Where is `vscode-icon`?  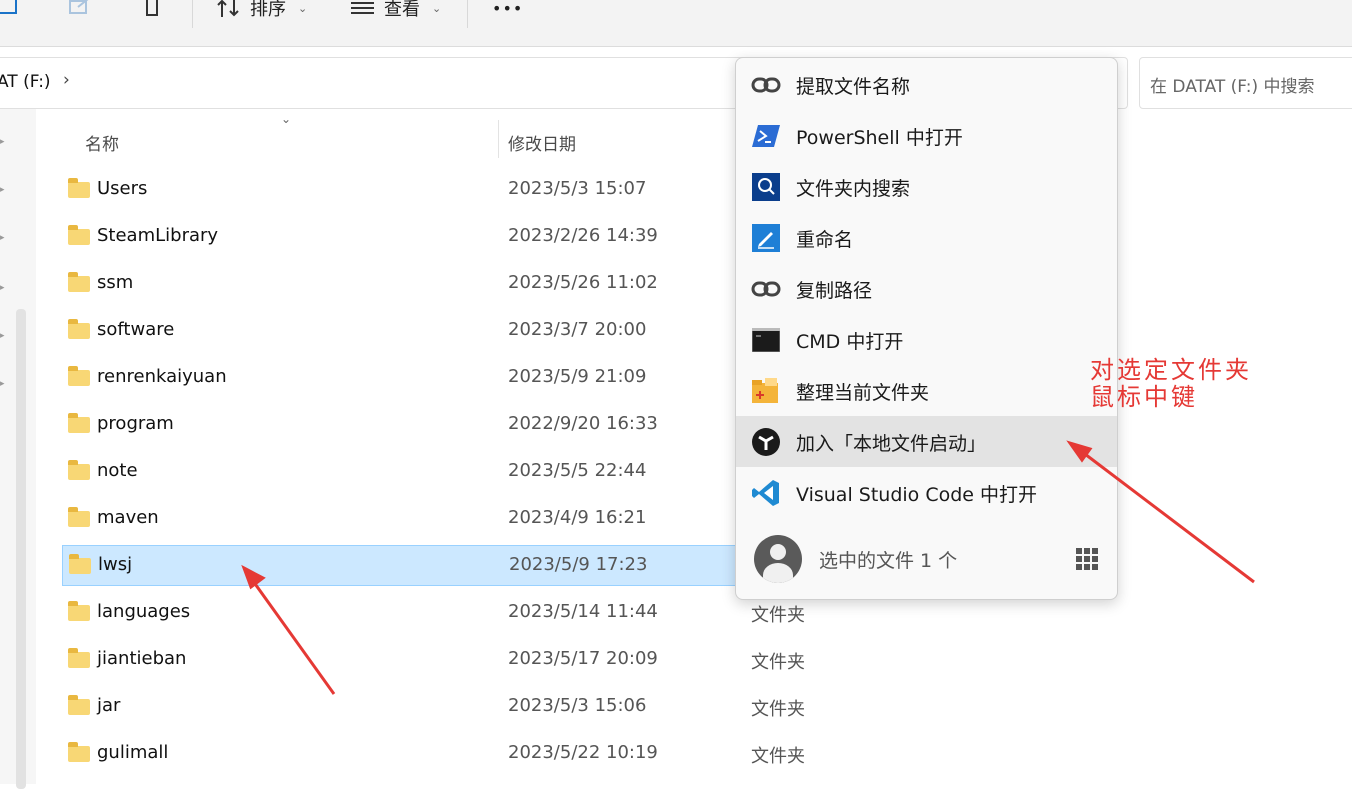
vscode-icon is located at coordinates (766, 493).